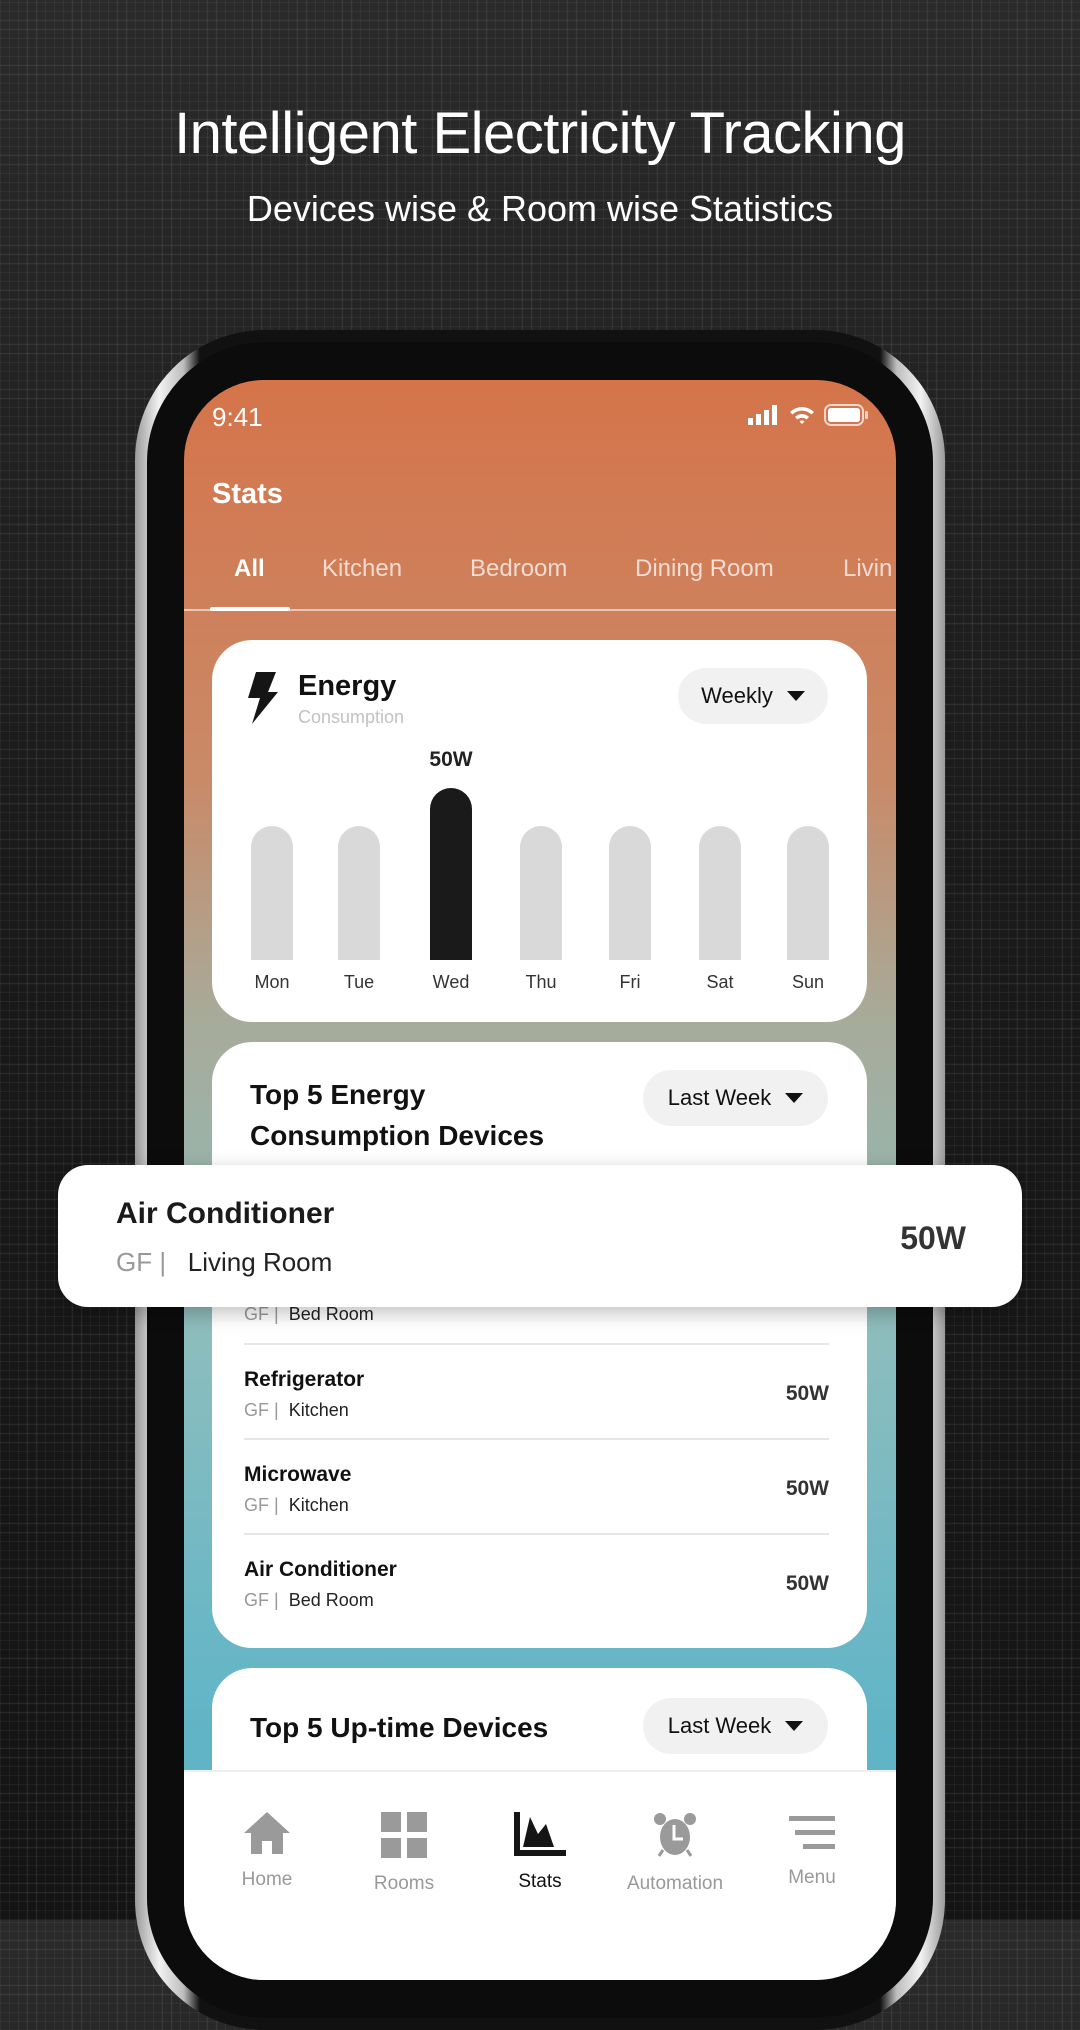 The image size is (1080, 2030). Describe the element at coordinates (397, 1135) in the screenshot. I see `title-line-2: Consumption Devices` at that location.